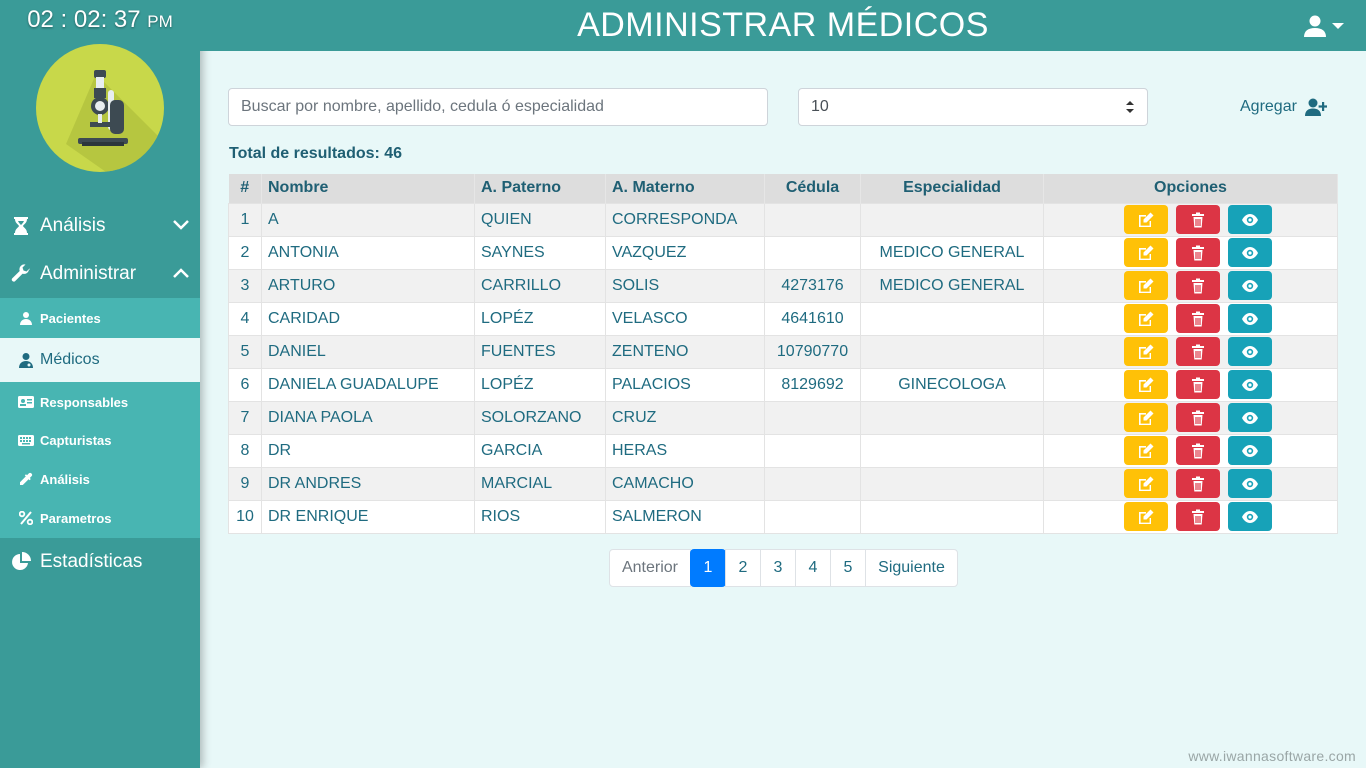 This screenshot has height=768, width=1366. What do you see at coordinates (100, 108) in the screenshot?
I see `microscope-logo` at bounding box center [100, 108].